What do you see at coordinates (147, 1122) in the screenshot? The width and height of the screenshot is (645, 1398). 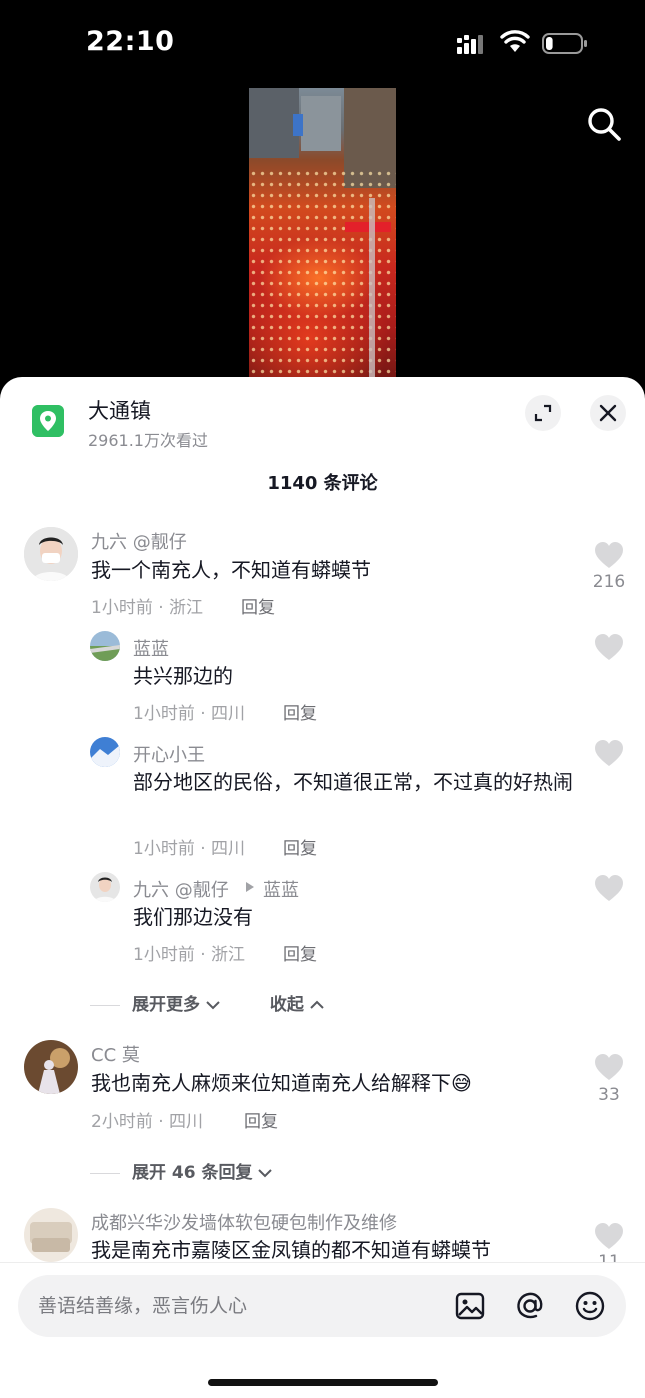 I see `comment-meta: 2小时前 · 四川` at bounding box center [147, 1122].